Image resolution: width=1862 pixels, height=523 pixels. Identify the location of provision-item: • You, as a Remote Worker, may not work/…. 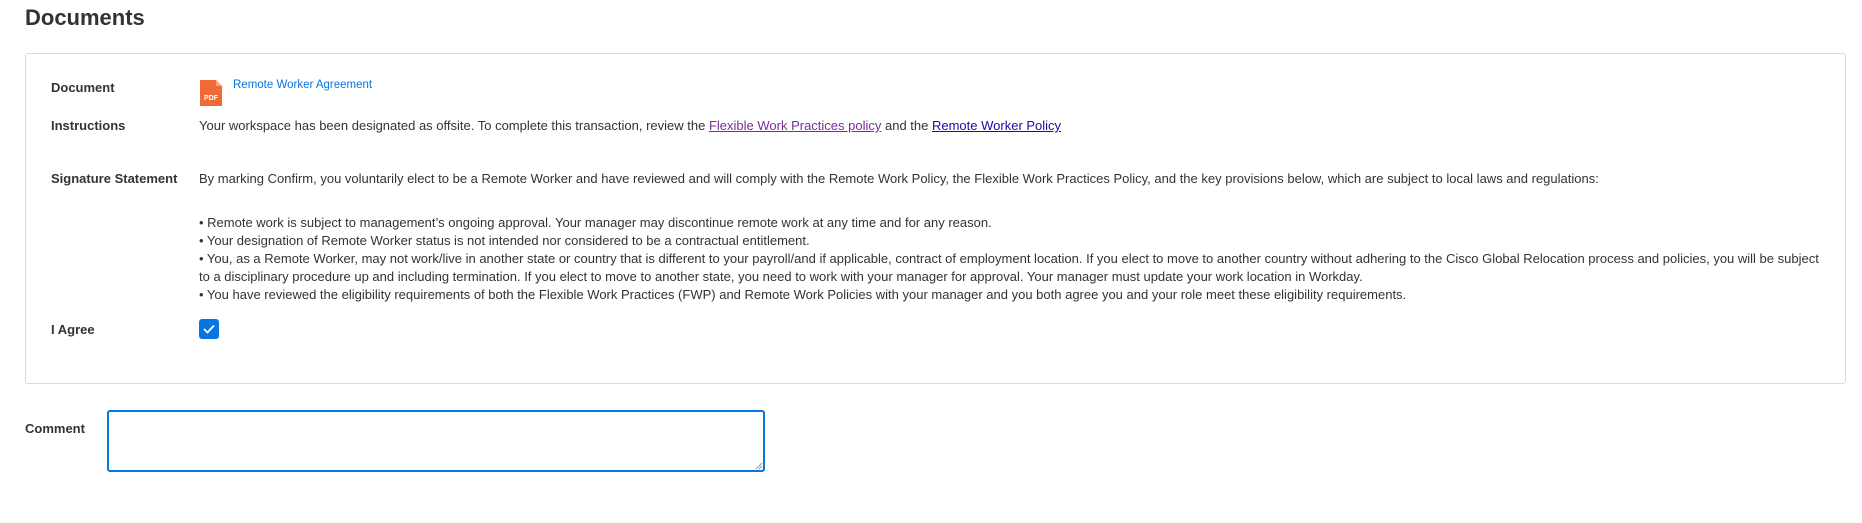
(1009, 267).